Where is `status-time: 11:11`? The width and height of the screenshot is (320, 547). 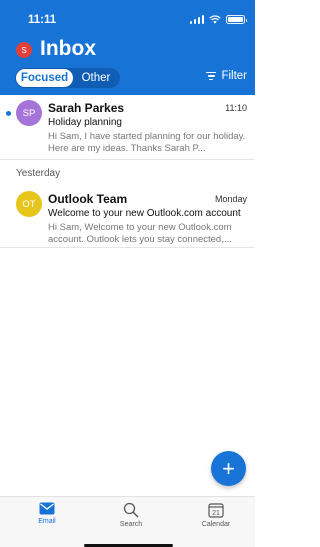
status-time: 11:11 is located at coordinates (42, 20).